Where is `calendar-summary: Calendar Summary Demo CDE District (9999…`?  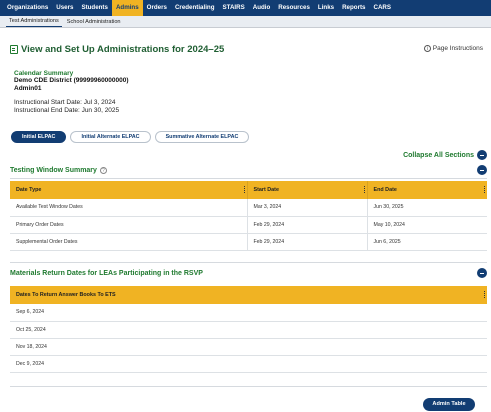 calendar-summary: Calendar Summary Demo CDE District (9999… is located at coordinates (71, 81).